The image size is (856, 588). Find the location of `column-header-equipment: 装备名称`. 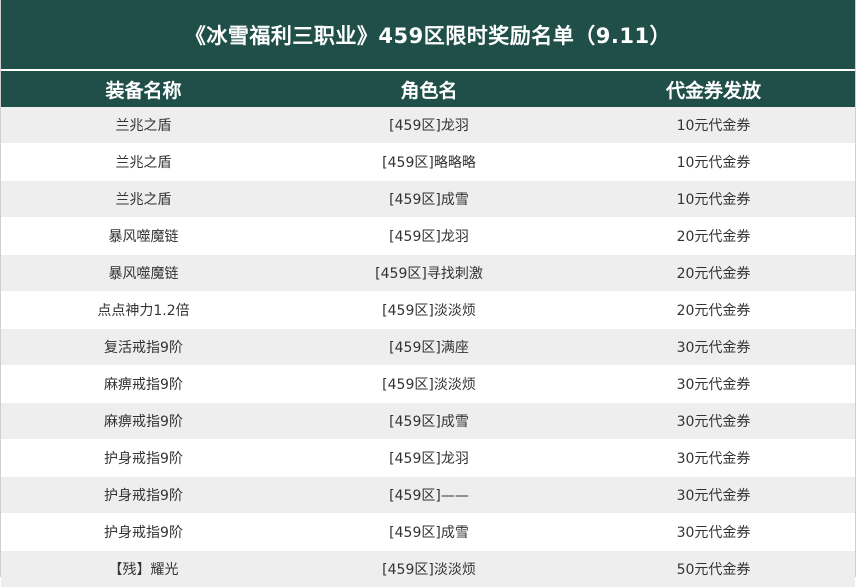

column-header-equipment: 装备名称 is located at coordinates (143, 89).